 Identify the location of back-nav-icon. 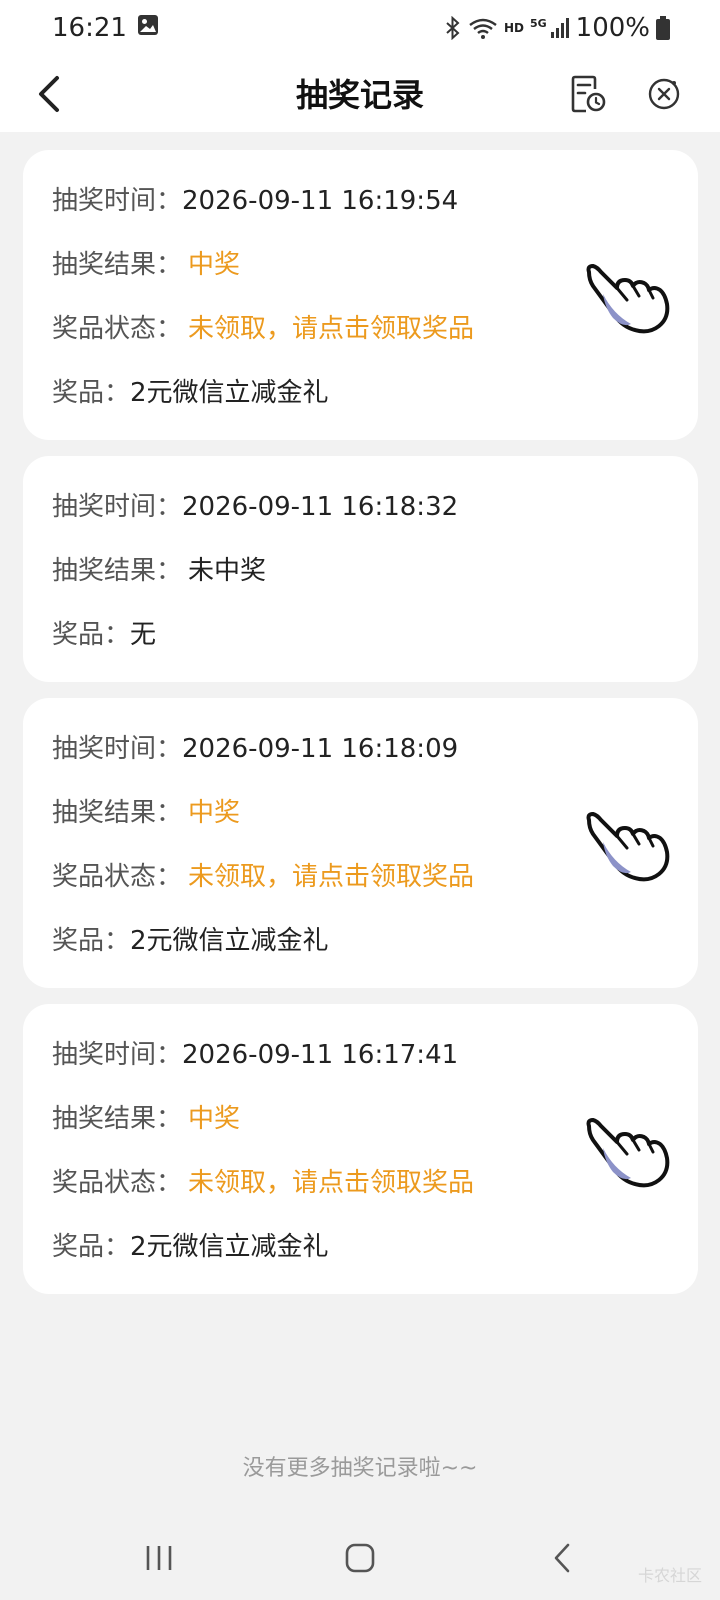
(562, 1558).